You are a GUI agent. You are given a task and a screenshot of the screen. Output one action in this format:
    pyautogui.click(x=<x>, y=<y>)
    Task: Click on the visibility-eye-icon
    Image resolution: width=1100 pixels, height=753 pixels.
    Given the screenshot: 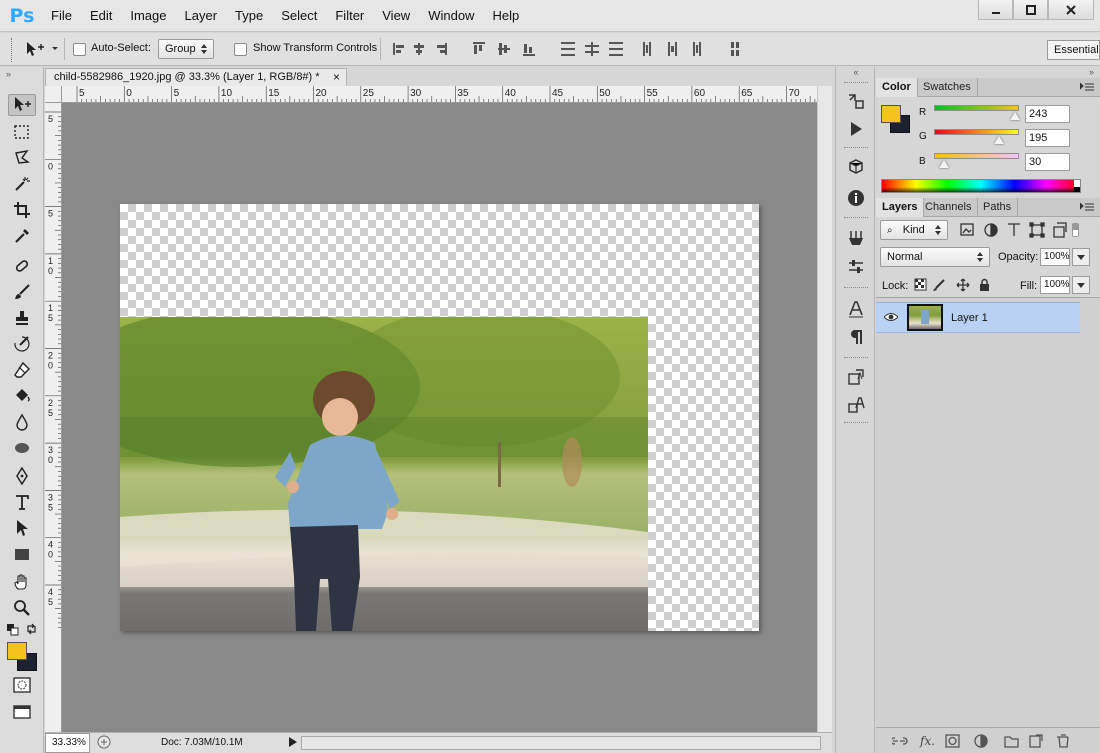 What is the action you would take?
    pyautogui.click(x=891, y=318)
    